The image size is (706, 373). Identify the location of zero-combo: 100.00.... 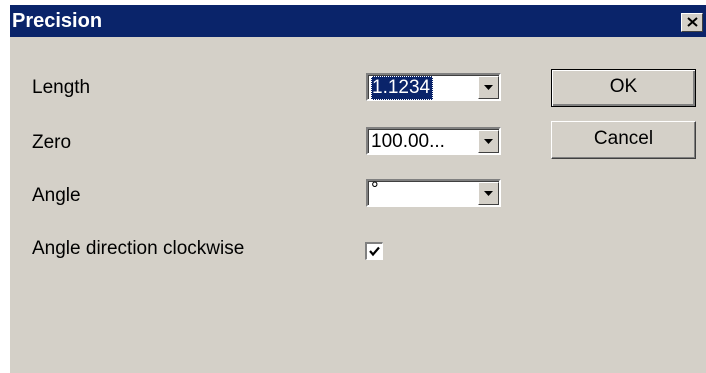
(433, 141).